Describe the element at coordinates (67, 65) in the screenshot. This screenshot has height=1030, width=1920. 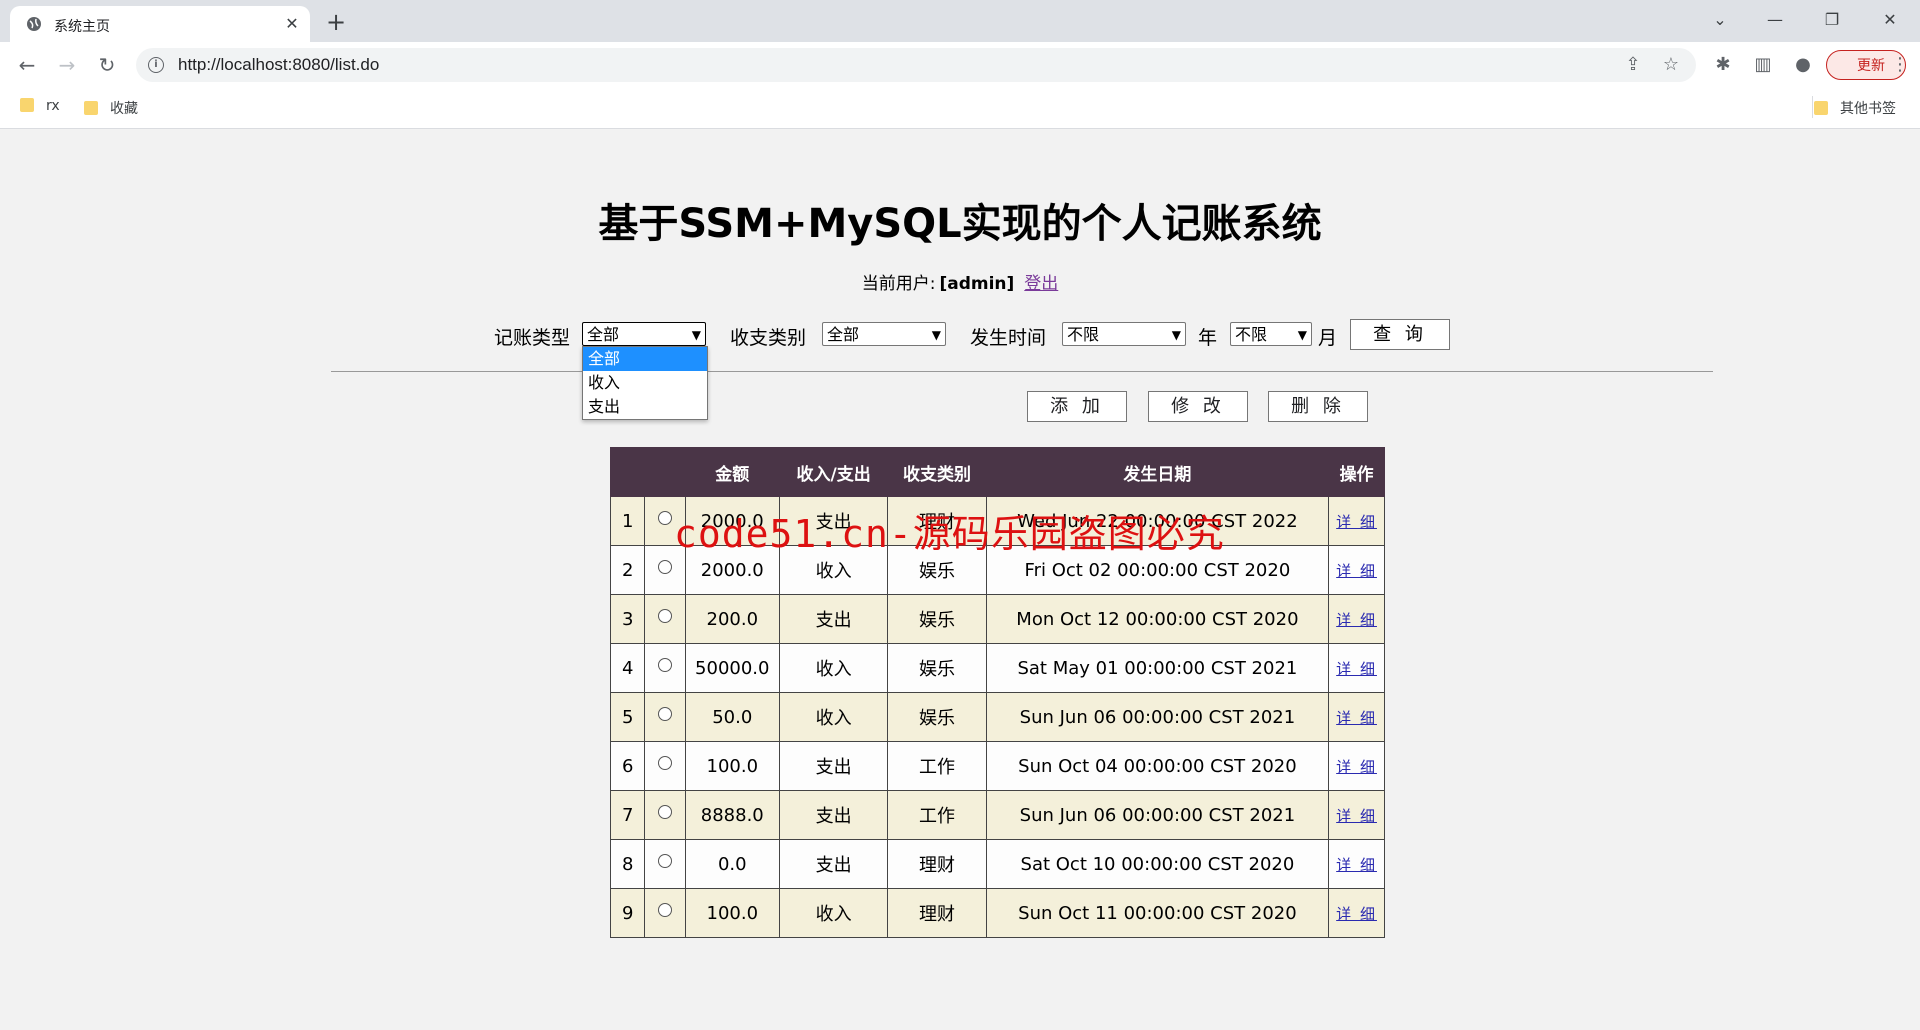
I see `forward-icon: →` at that location.